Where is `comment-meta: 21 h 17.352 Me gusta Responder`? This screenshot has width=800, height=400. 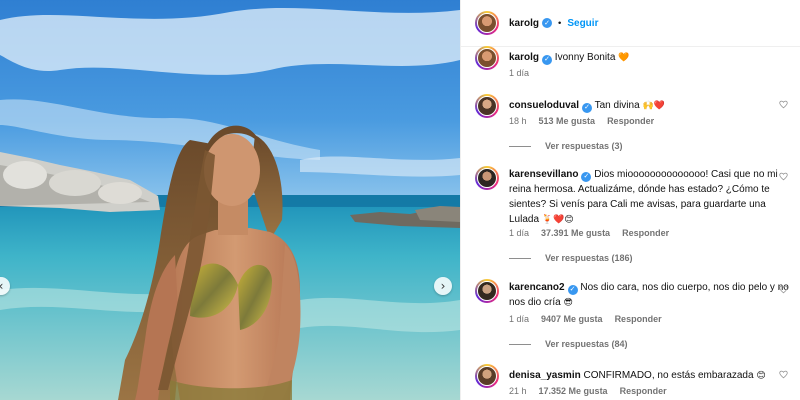 comment-meta: 21 h 17.352 Me gusta Responder is located at coordinates (588, 391).